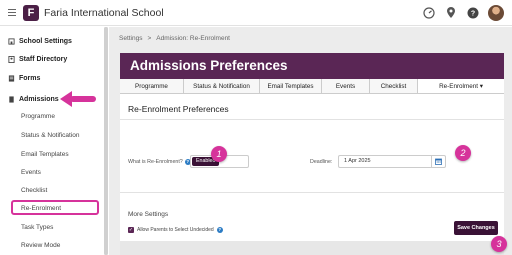 The height and width of the screenshot is (255, 512). What do you see at coordinates (38, 116) in the screenshot?
I see `sidebar-subitem-programme: Programme` at bounding box center [38, 116].